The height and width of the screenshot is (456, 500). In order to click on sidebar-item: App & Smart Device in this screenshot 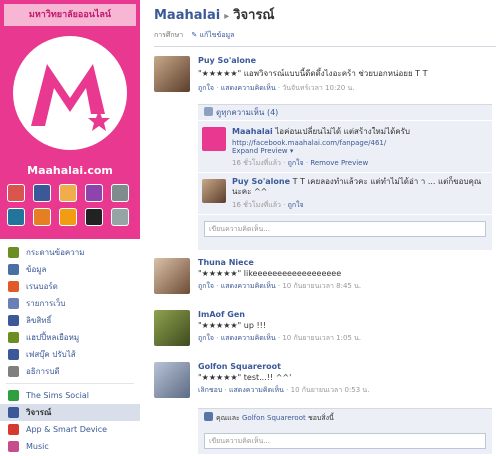, I will do `click(70, 429)`.